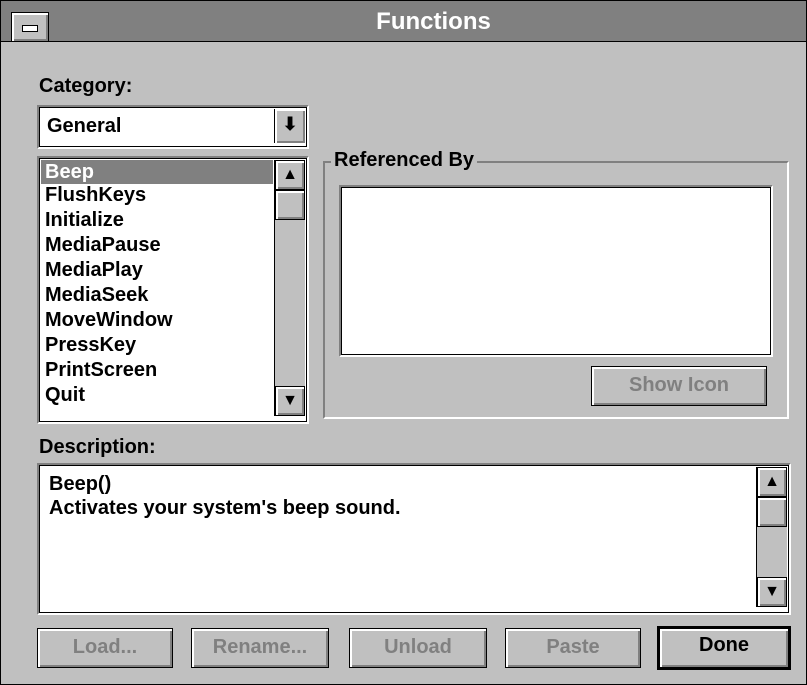 The width and height of the screenshot is (807, 685). What do you see at coordinates (157, 395) in the screenshot?
I see `list-item: Quit` at bounding box center [157, 395].